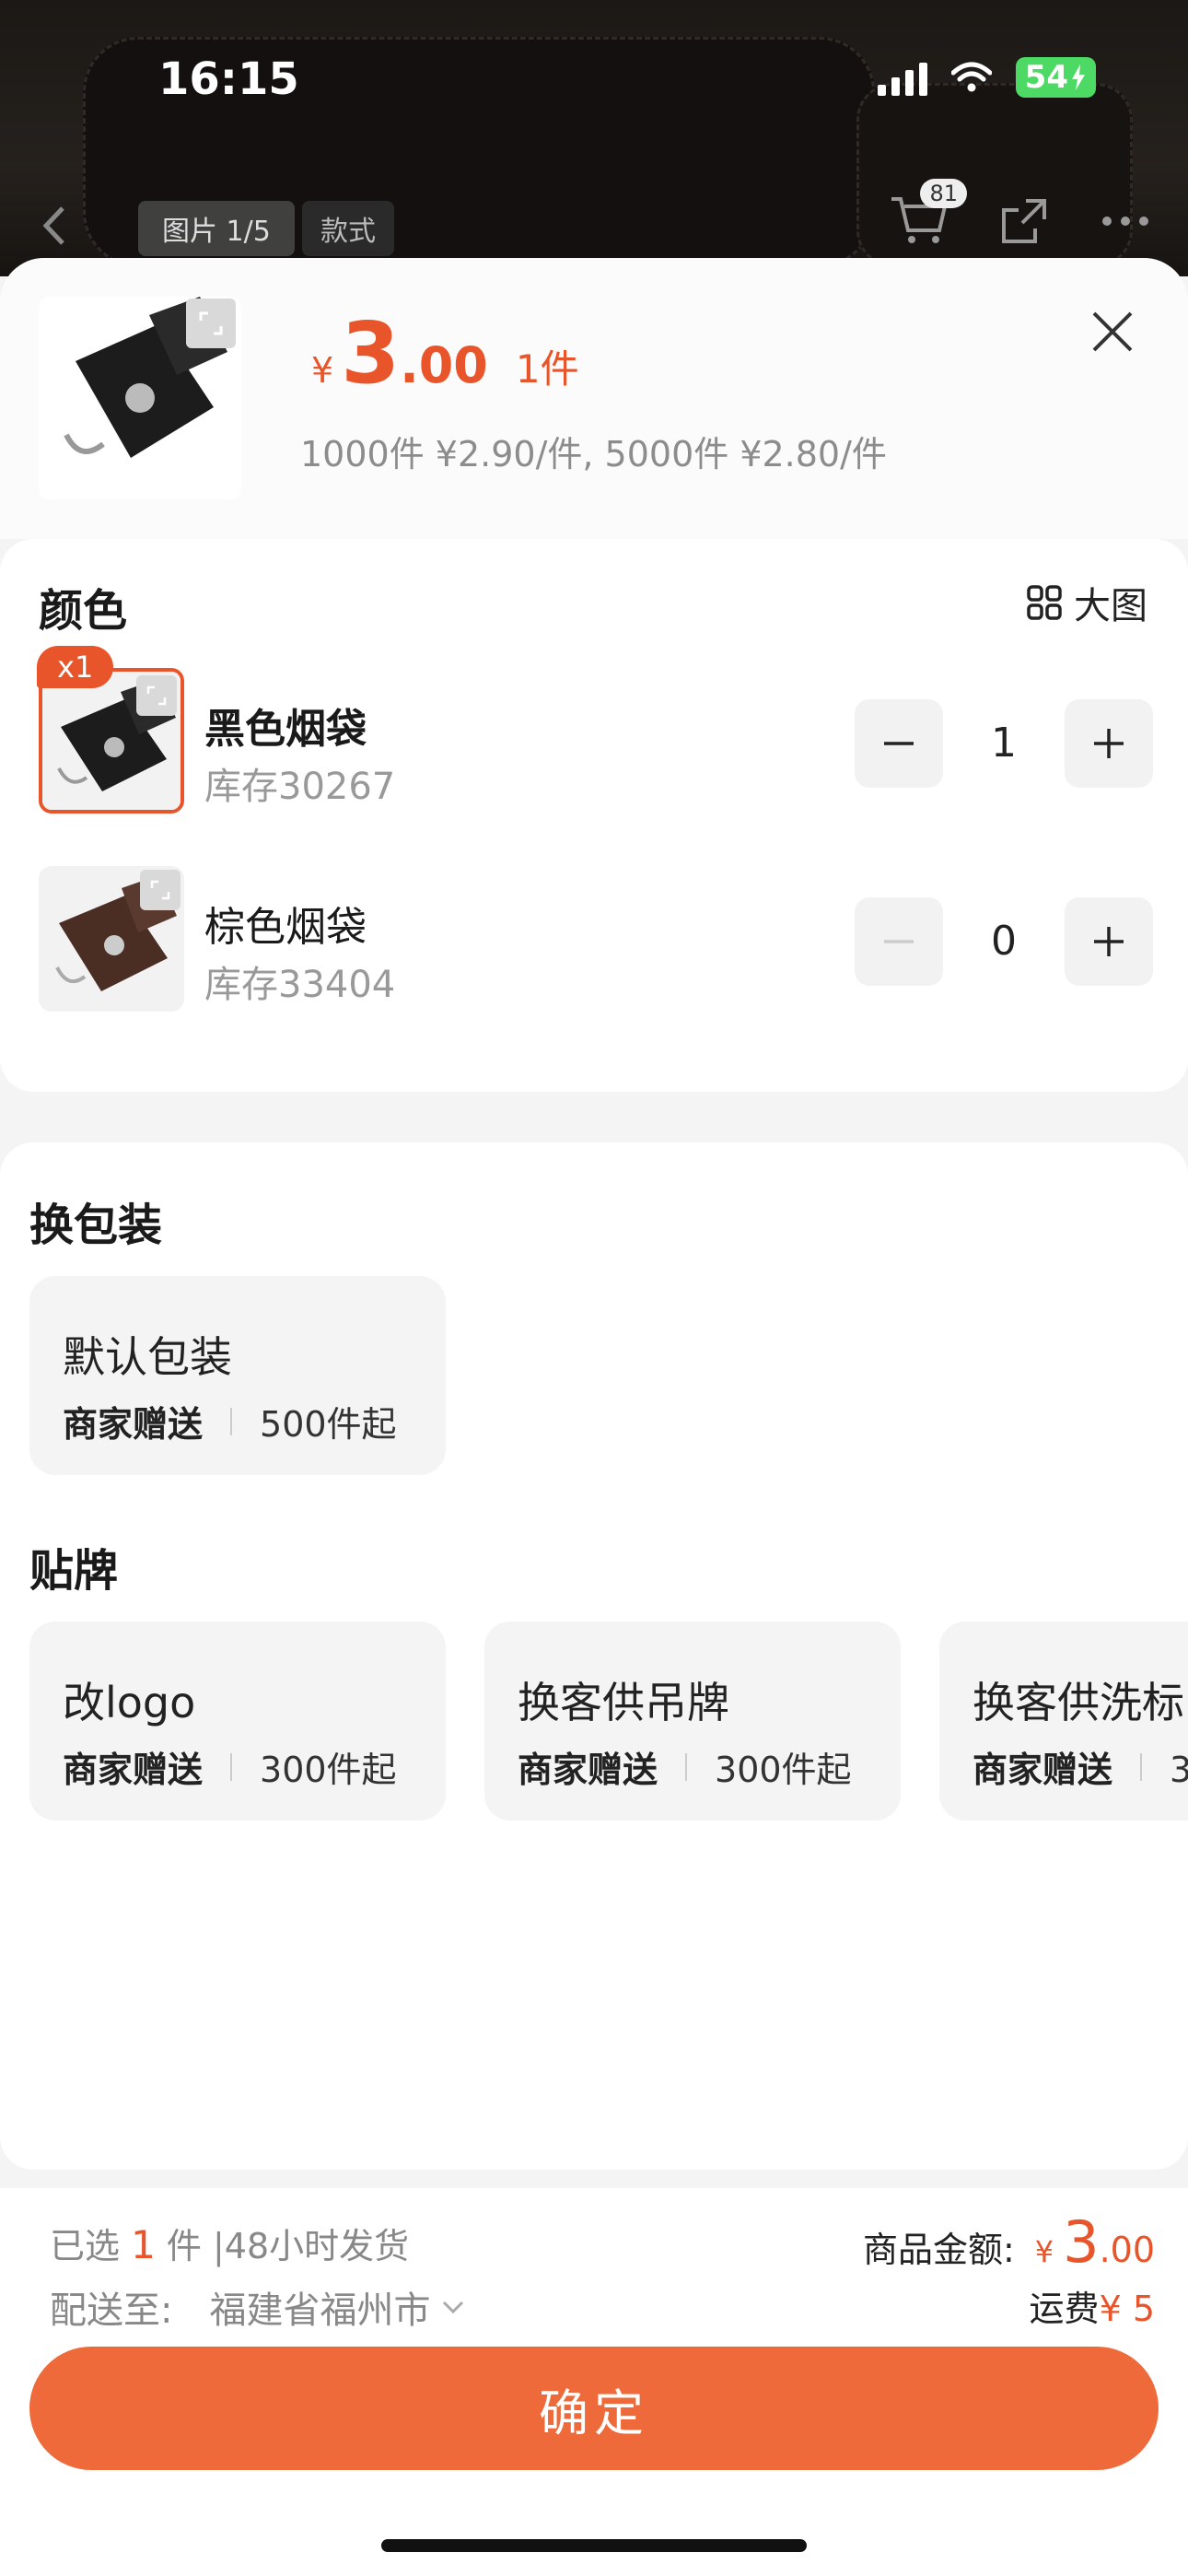  I want to click on selected-product-thumbnail, so click(140, 398).